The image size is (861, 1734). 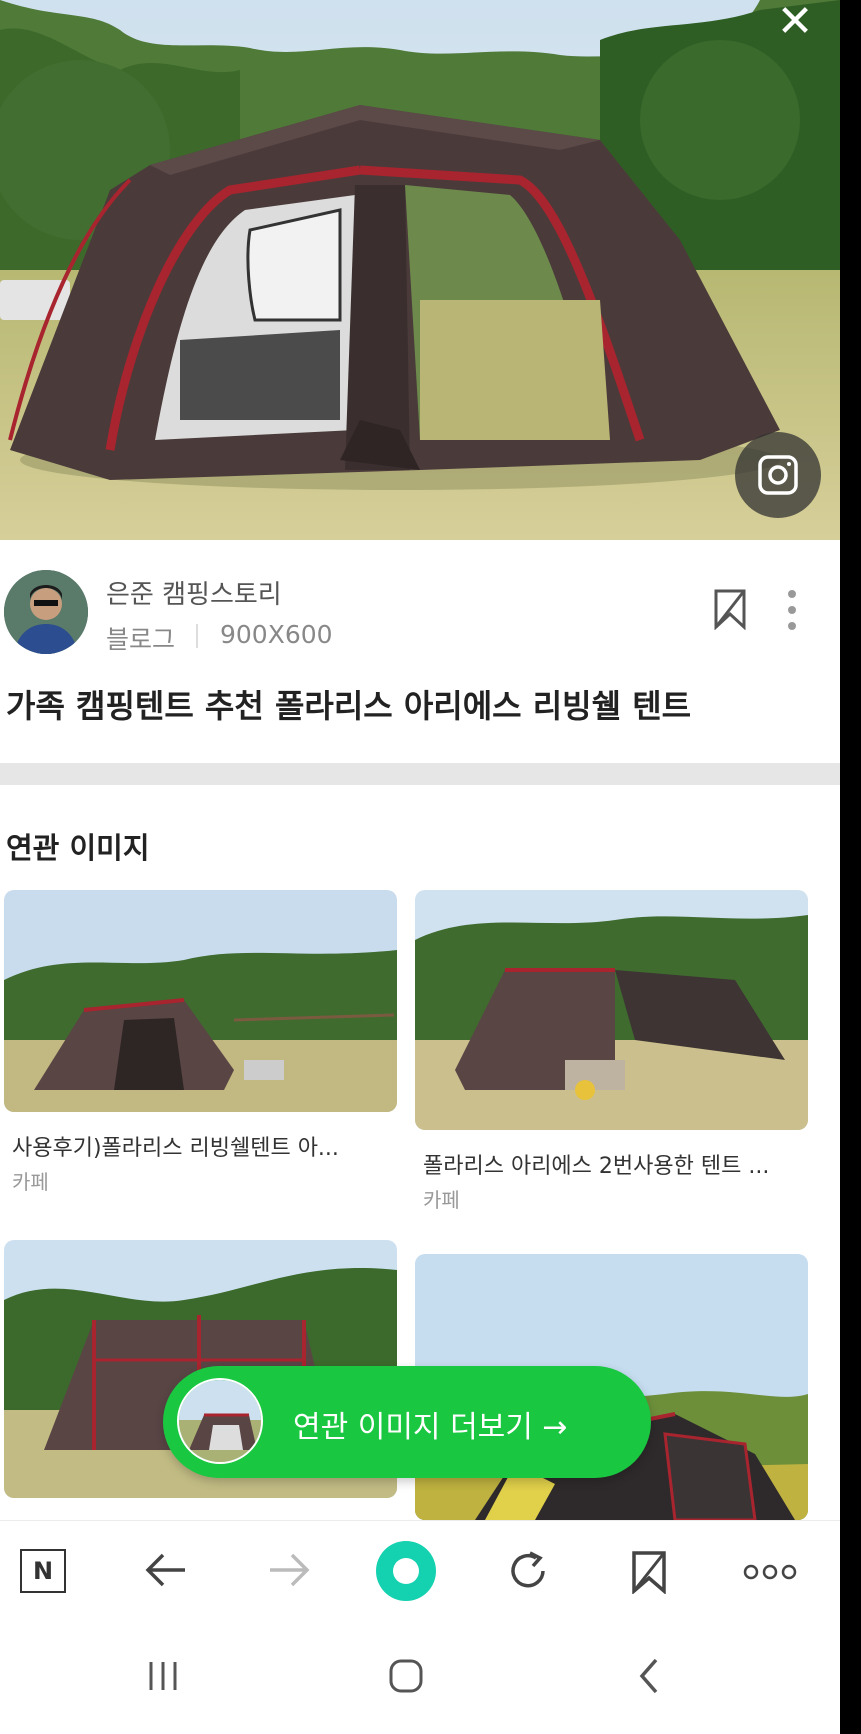 What do you see at coordinates (194, 592) in the screenshot?
I see `source-name: 은준 캠핑스토리` at bounding box center [194, 592].